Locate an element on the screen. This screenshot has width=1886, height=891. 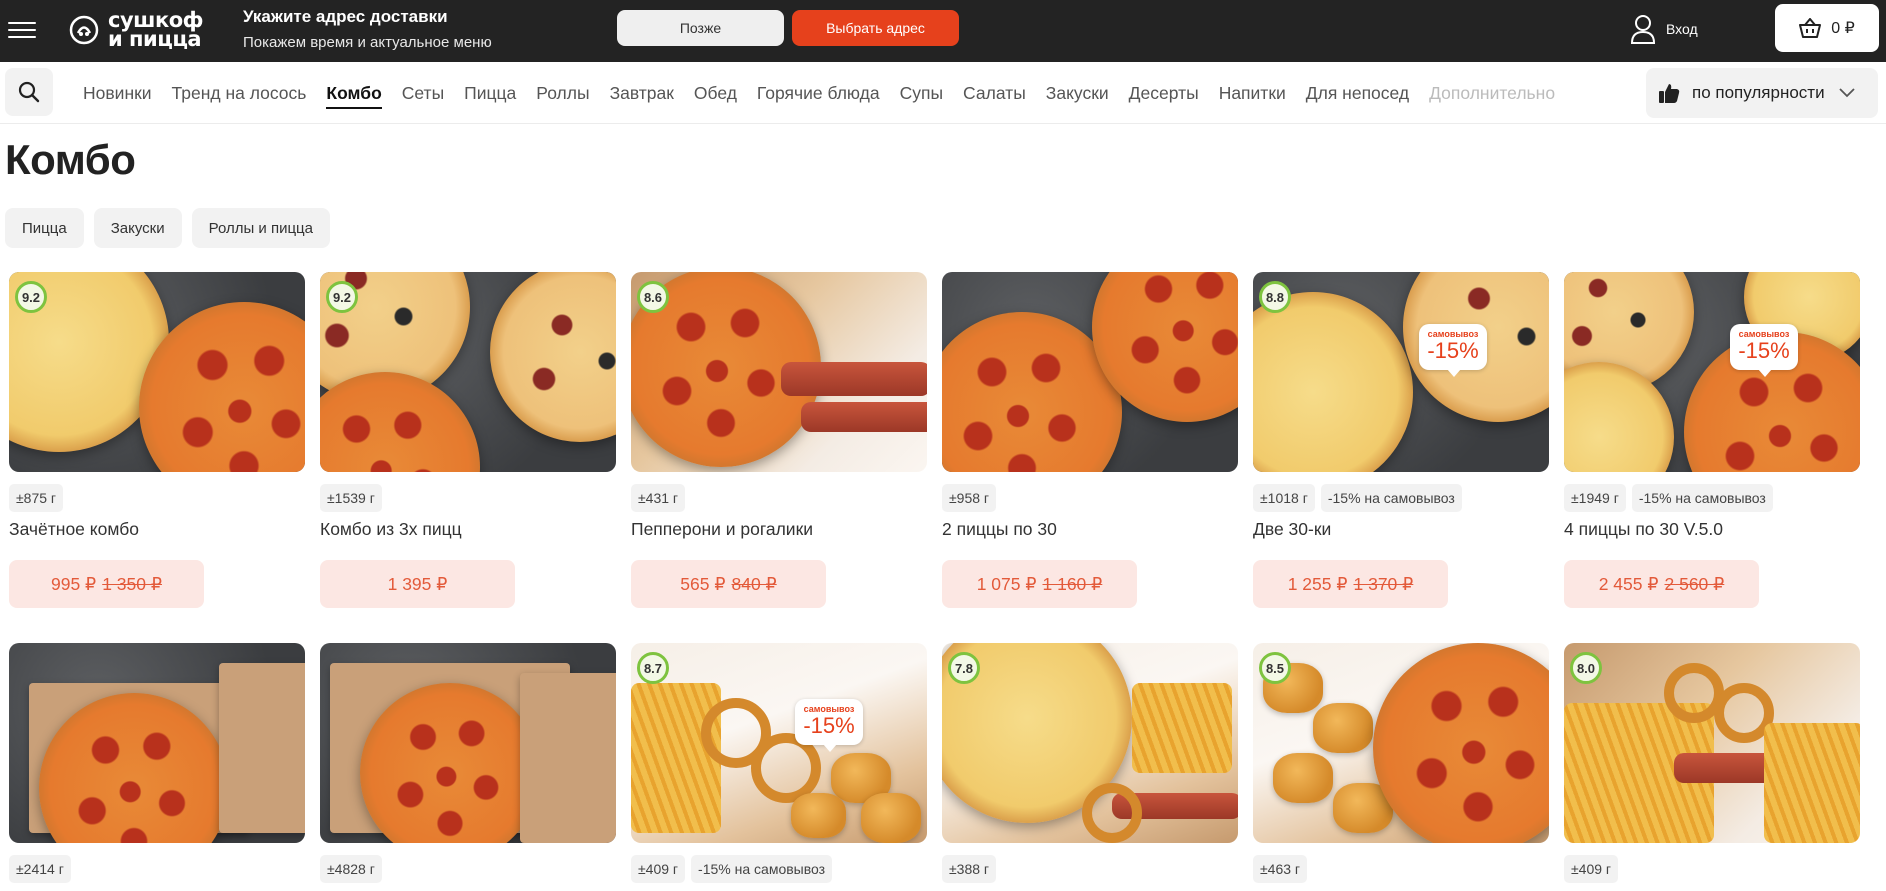
add-to-cart-button: 2 455 ₽ 2 560 ₽ is located at coordinates (1661, 584).